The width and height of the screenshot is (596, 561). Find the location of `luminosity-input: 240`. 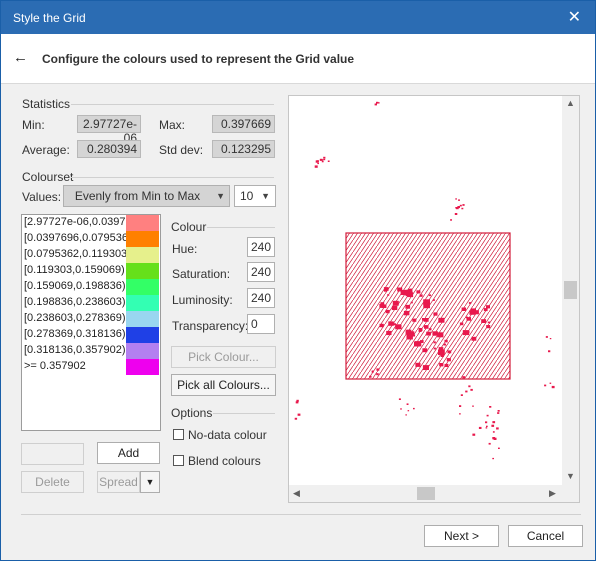

luminosity-input: 240 is located at coordinates (261, 298).